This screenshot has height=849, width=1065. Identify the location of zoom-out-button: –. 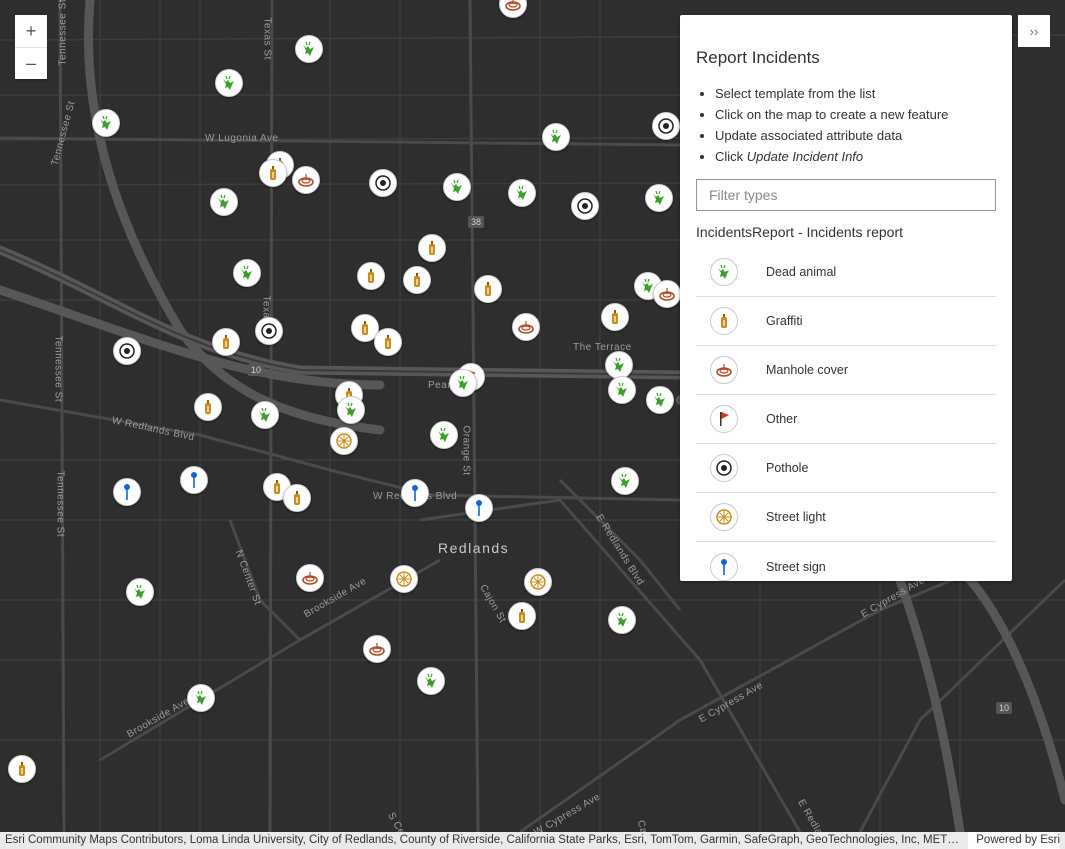
(31, 63).